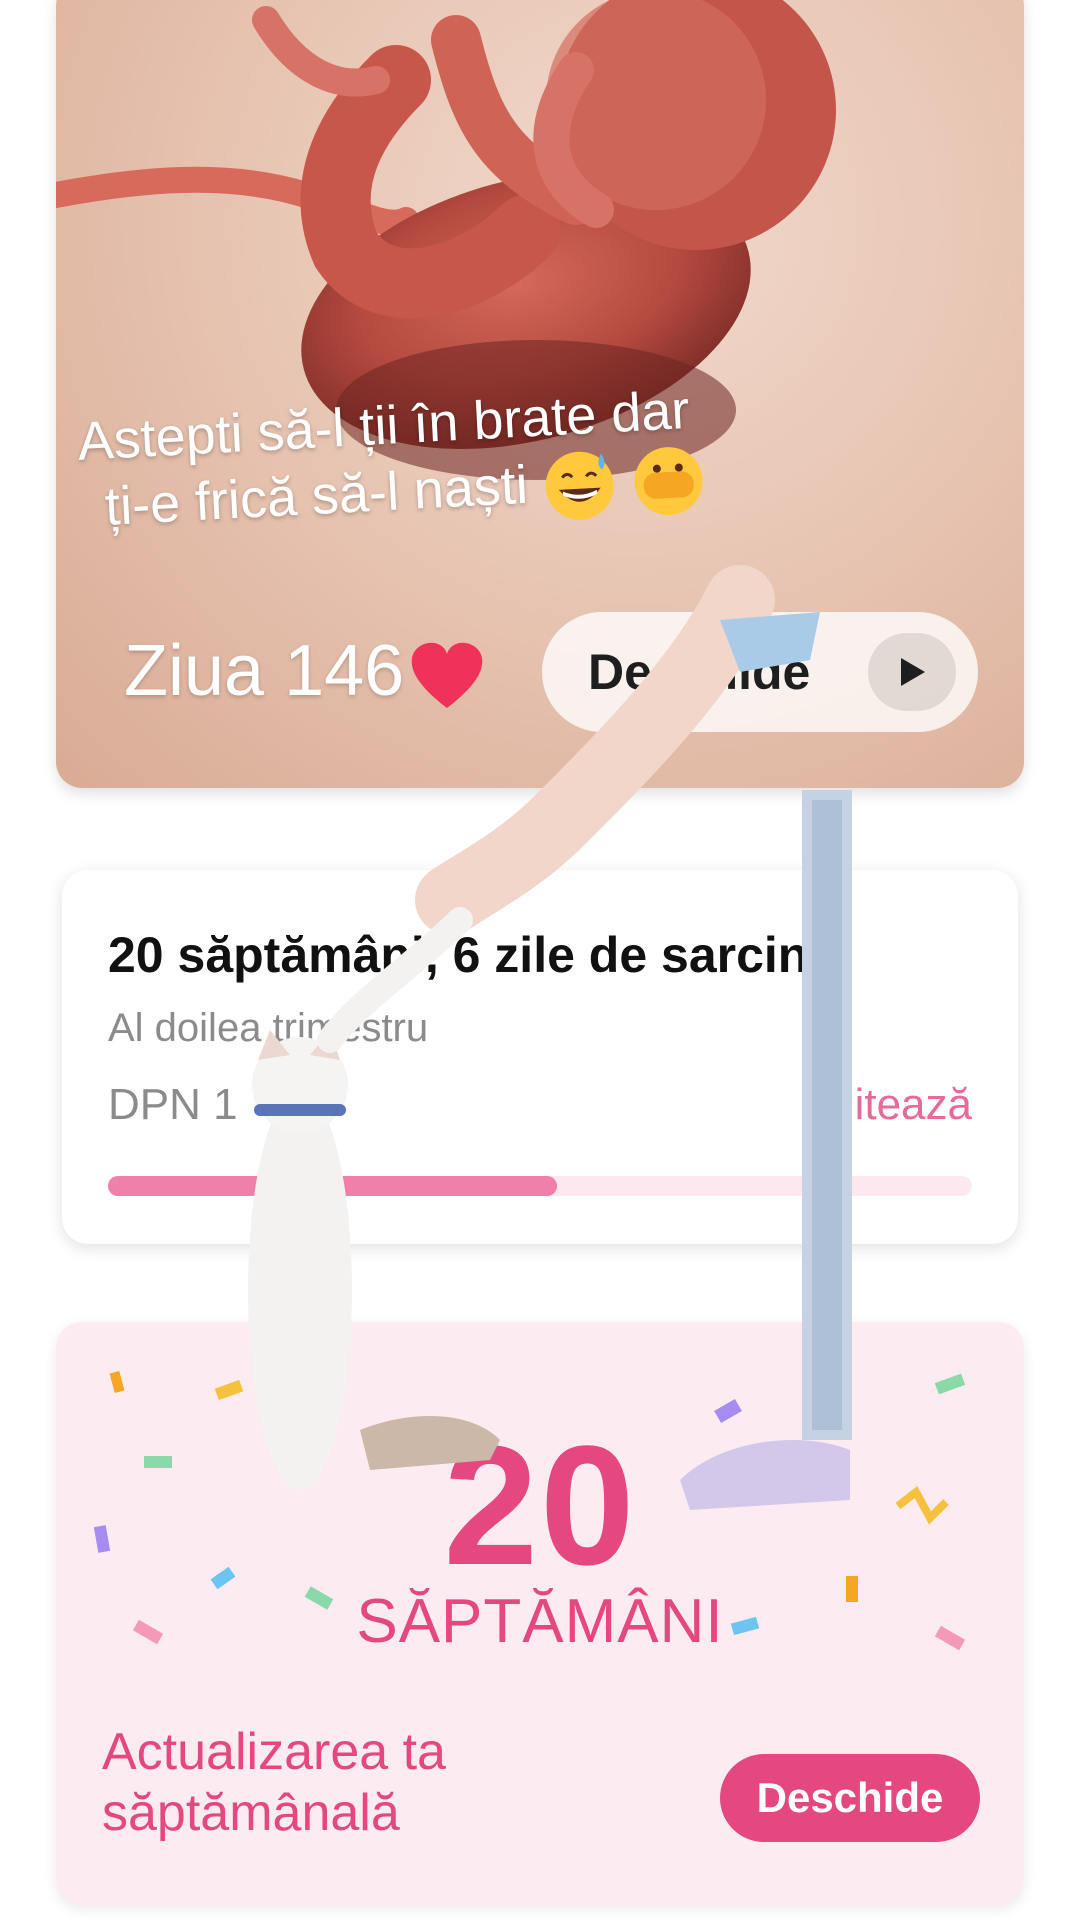 The image size is (1080, 1920). I want to click on due-date-label: DPN 1, so click(173, 1104).